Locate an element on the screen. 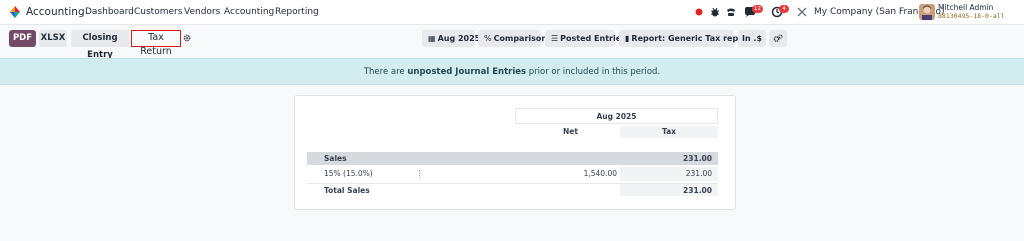 This screenshot has width=1024, height=241. cogs-icon is located at coordinates (778, 38).